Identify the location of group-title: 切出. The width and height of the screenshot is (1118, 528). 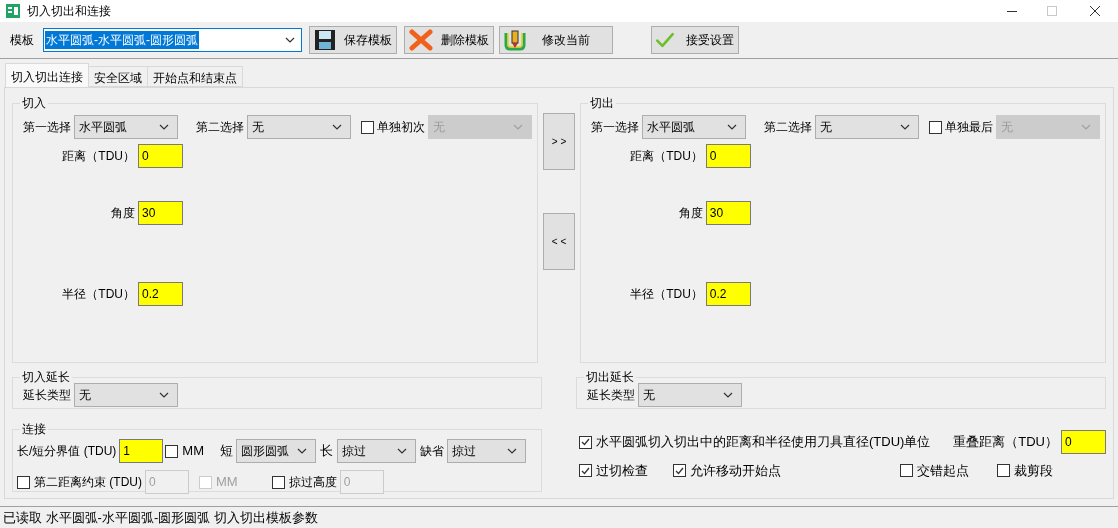
(601, 103).